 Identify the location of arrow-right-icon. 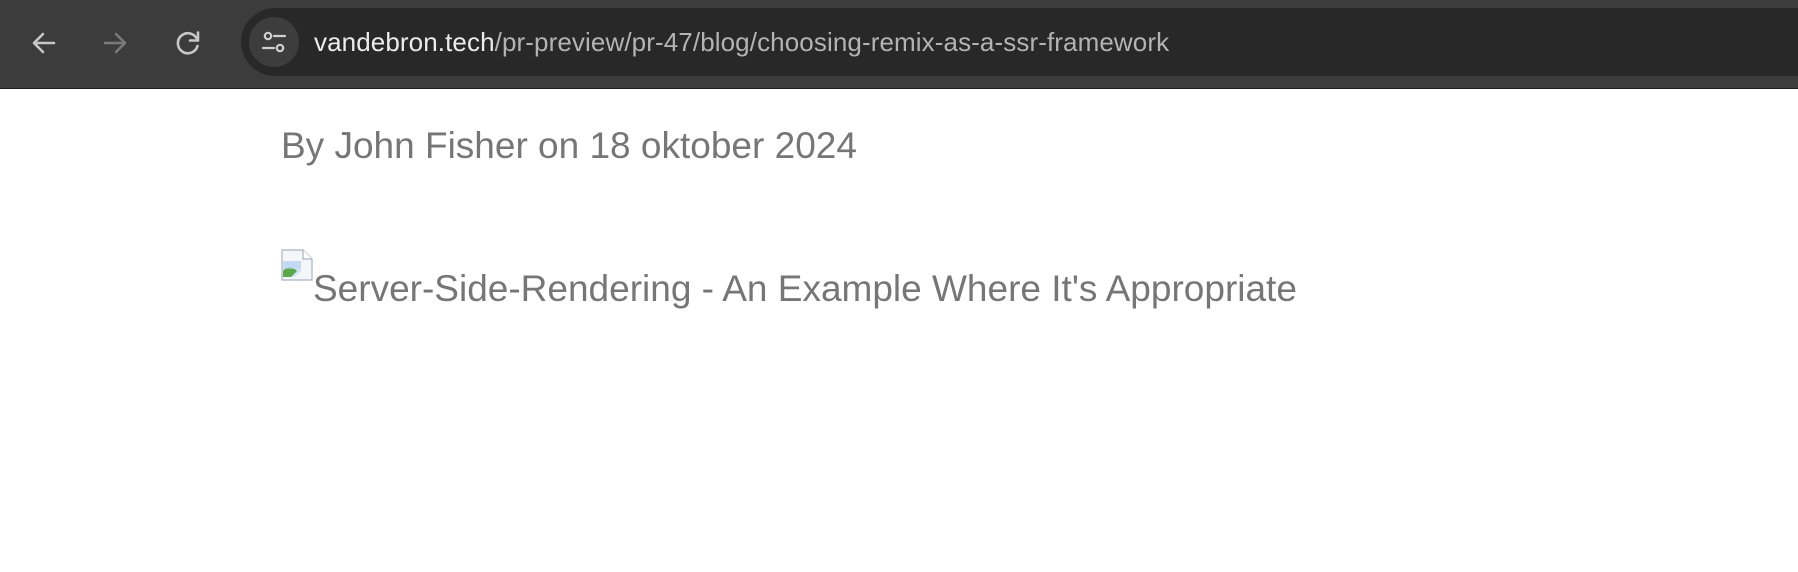
(115, 43).